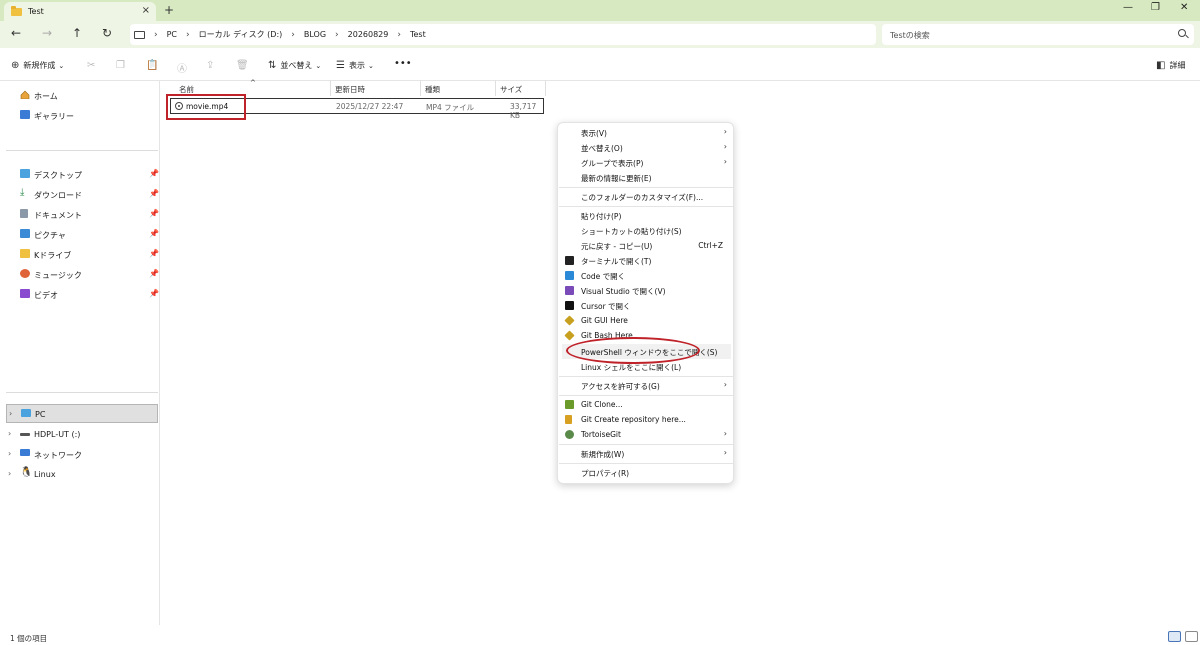 The width and height of the screenshot is (1200, 645). I want to click on share-button: ⇪, so click(212, 65).